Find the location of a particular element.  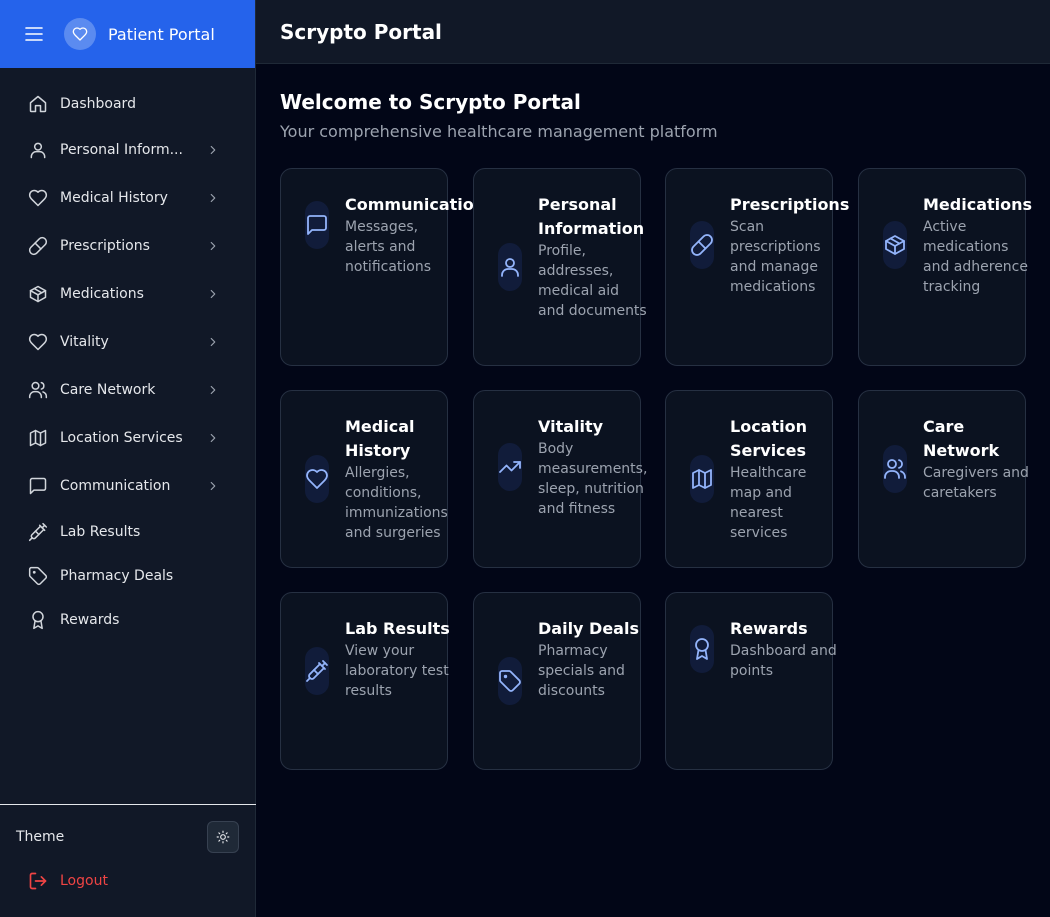

card-description: View your laboratory test results is located at coordinates (397, 671).